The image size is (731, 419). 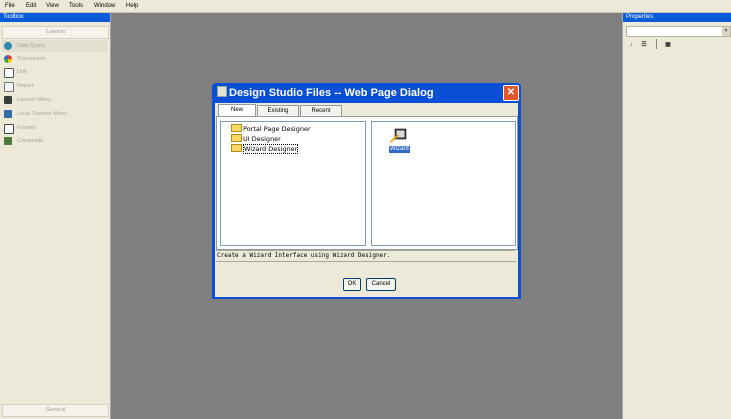 What do you see at coordinates (9, 87) in the screenshot?
I see `report-icon` at bounding box center [9, 87].